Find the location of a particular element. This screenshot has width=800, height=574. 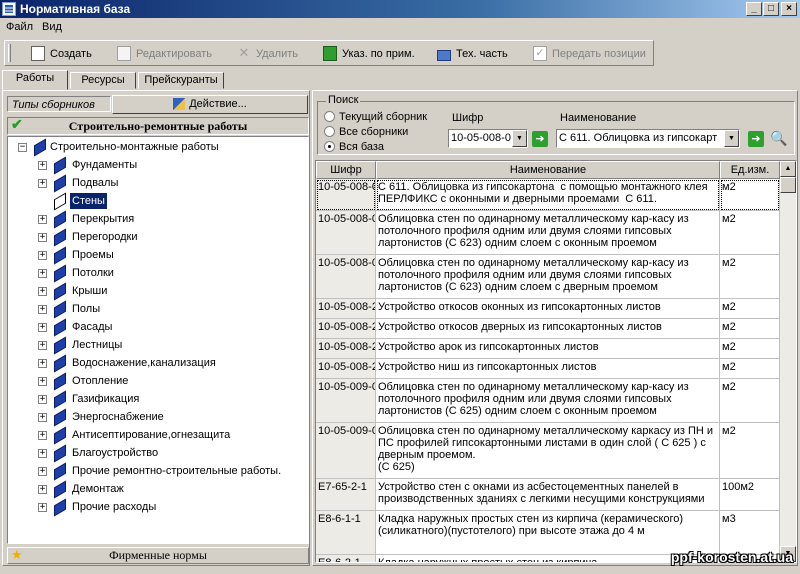

create-button: Создать is located at coordinates (61, 54).